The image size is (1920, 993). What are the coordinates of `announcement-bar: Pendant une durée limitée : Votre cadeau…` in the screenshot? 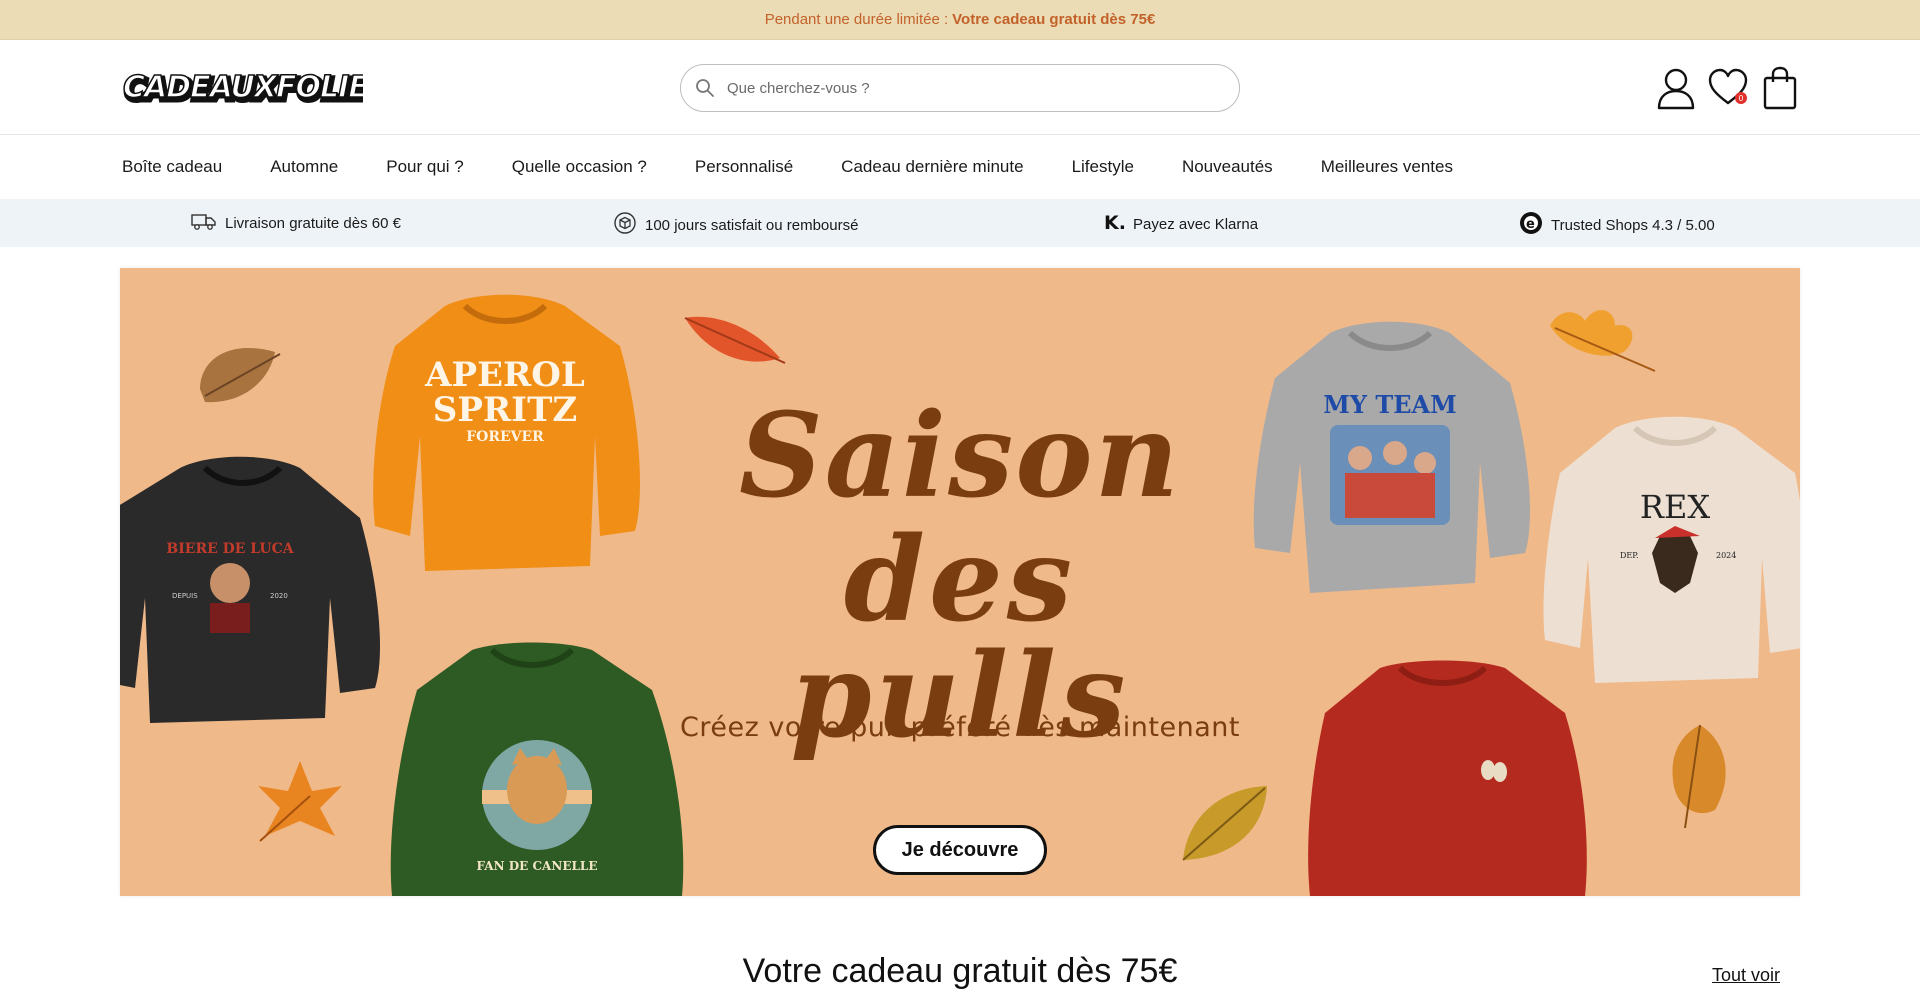 It's located at (960, 20).